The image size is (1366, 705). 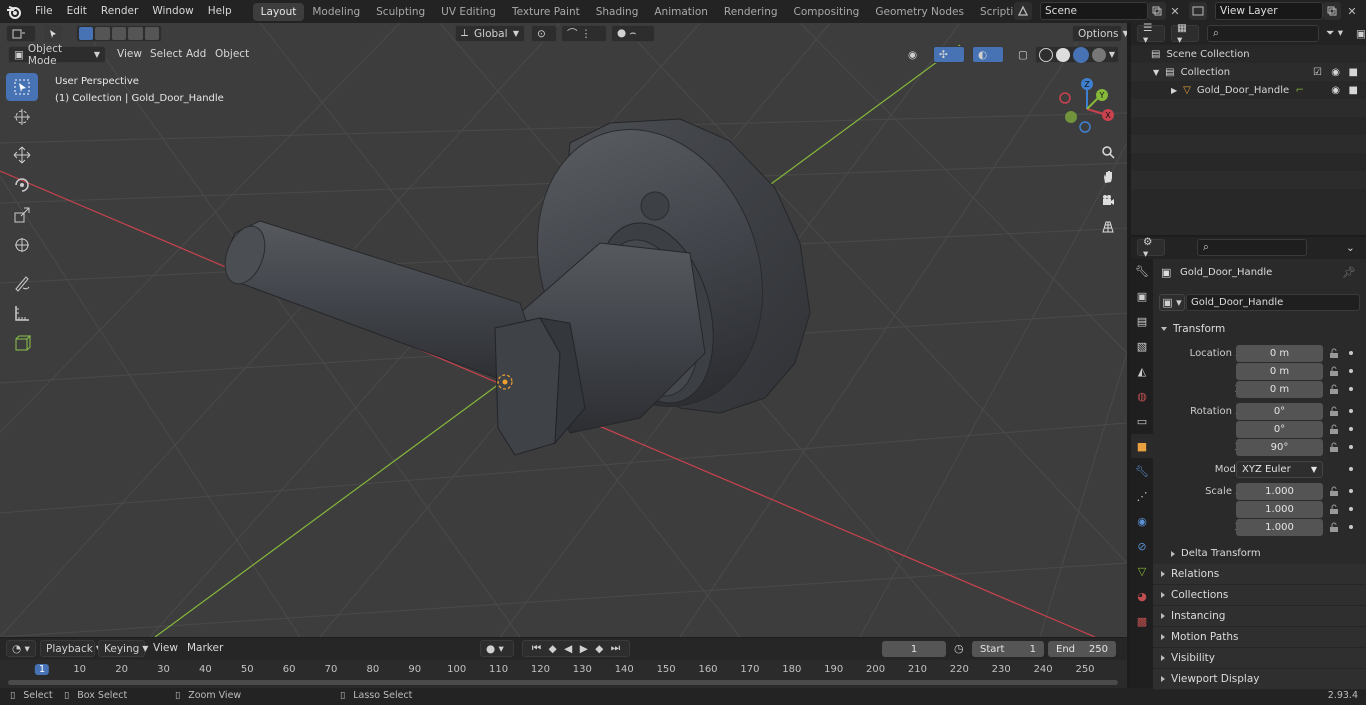 What do you see at coordinates (1279, 371) in the screenshot?
I see `location-y-field: 0 m` at bounding box center [1279, 371].